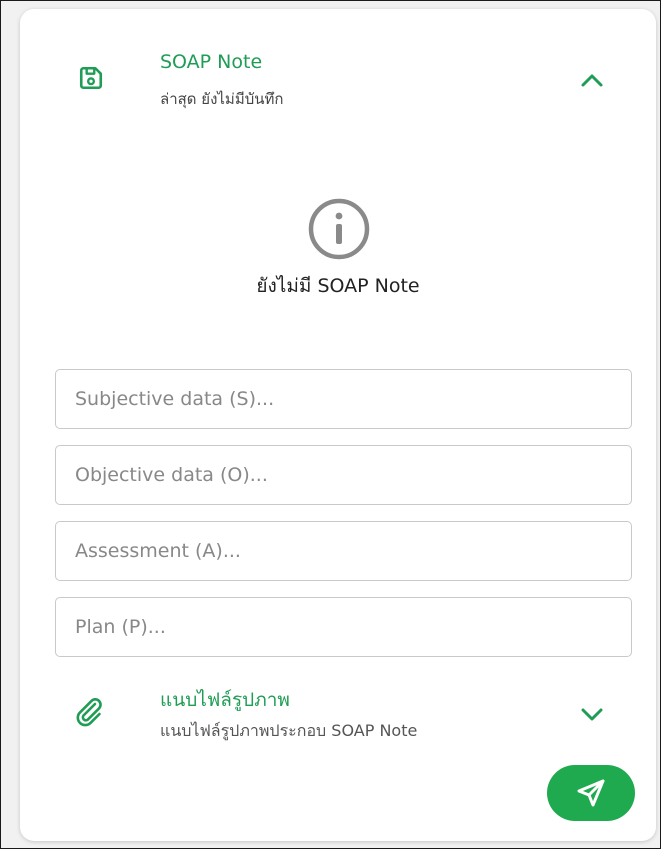 The width and height of the screenshot is (661, 849). I want to click on objective-input, so click(343, 475).